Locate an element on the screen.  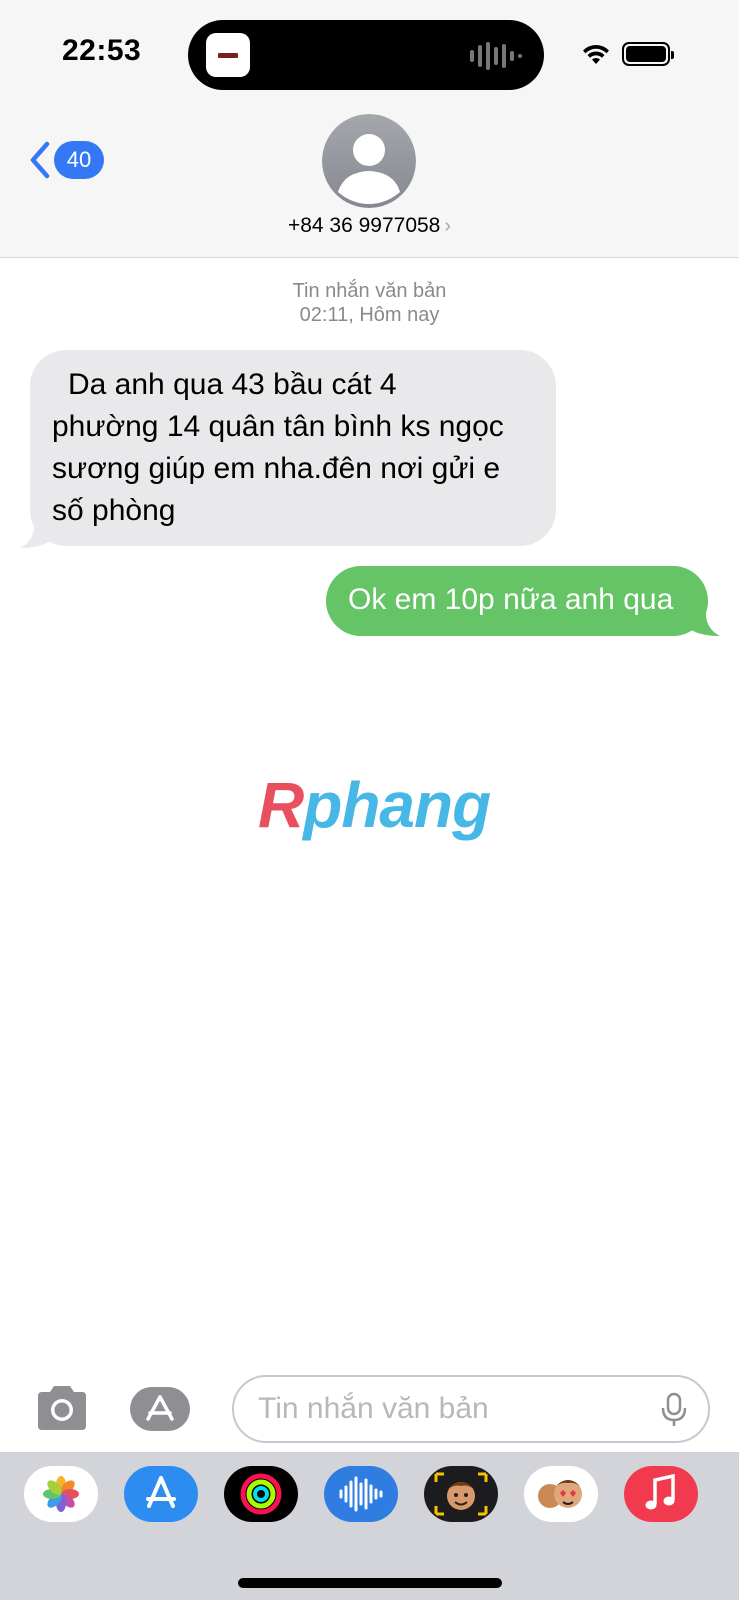
contact-number: +84 36 9977058 is located at coordinates (364, 225).